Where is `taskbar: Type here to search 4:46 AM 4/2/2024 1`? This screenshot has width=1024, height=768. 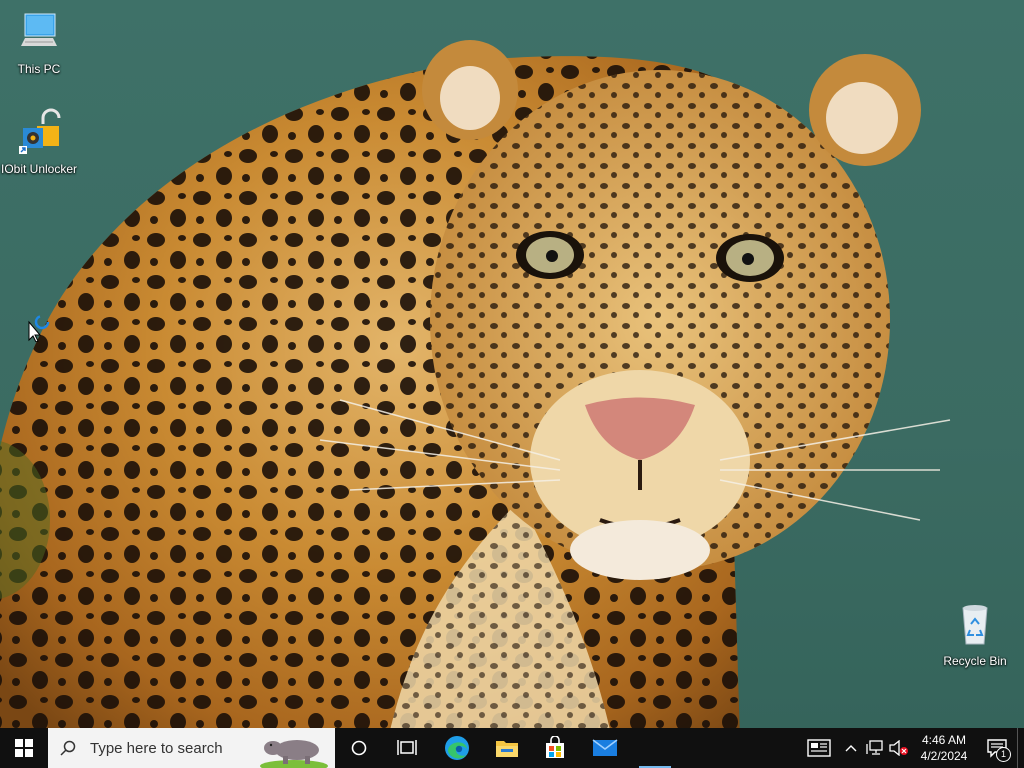
taskbar: Type here to search 4:46 AM 4/2/2024 1 is located at coordinates (512, 748).